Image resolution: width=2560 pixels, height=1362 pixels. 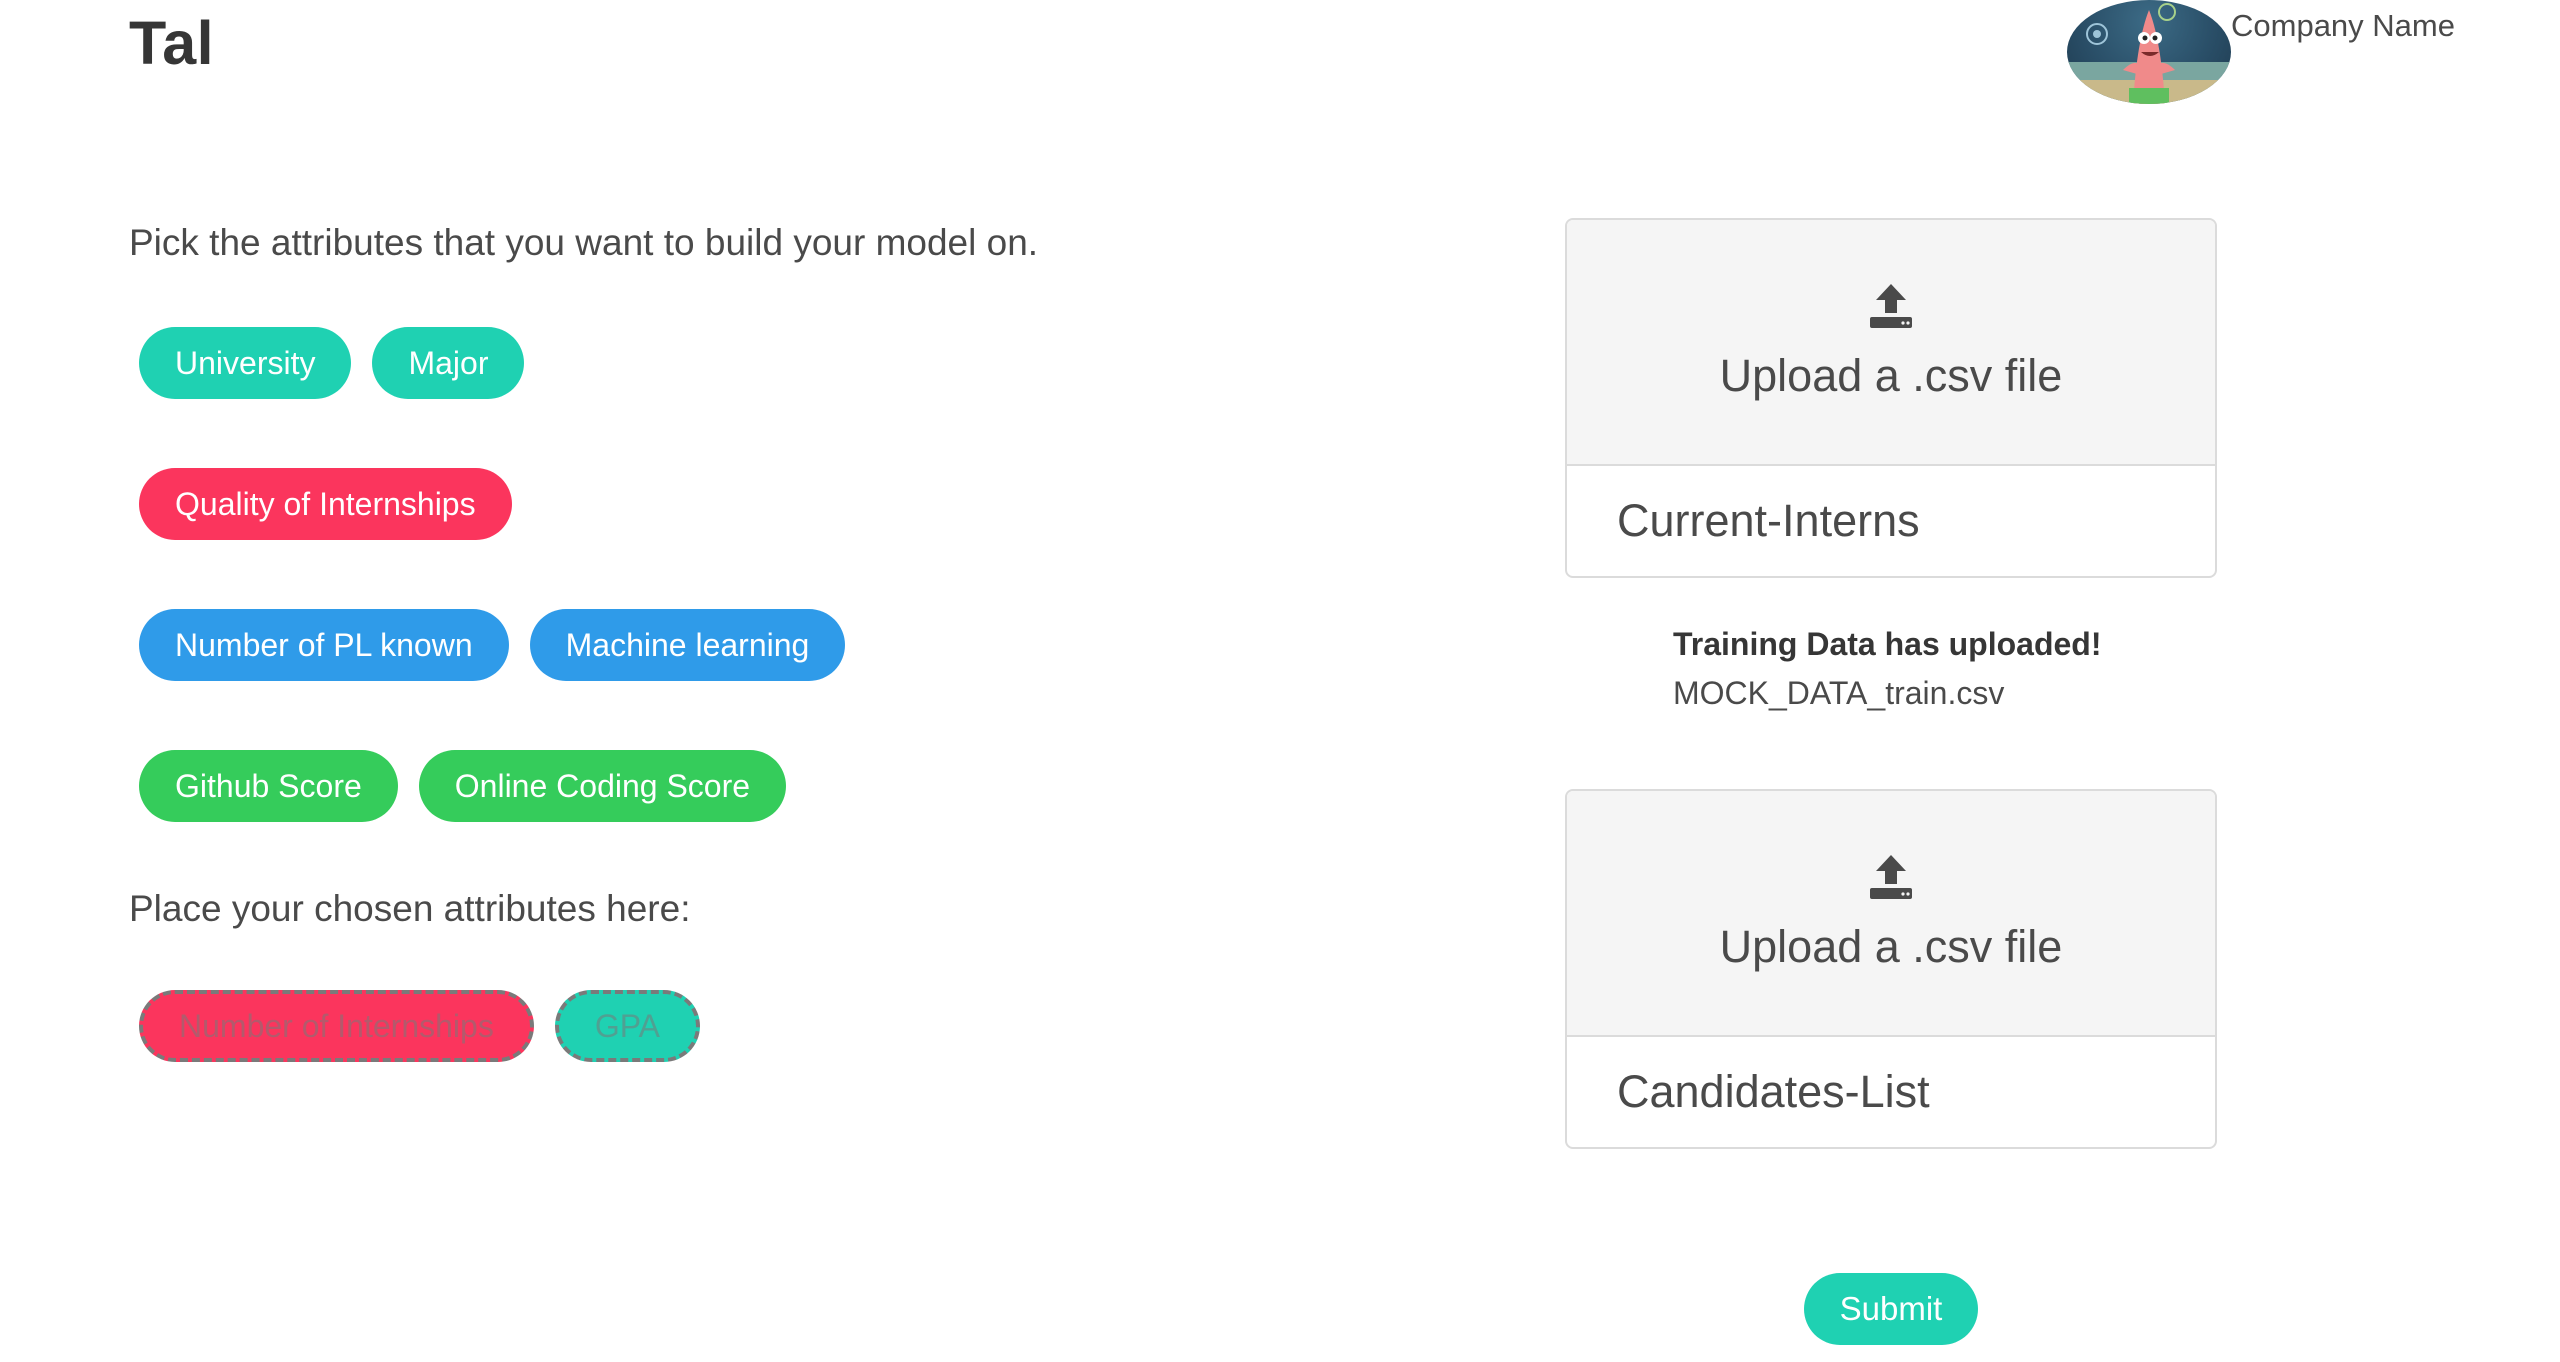 What do you see at coordinates (324, 645) in the screenshot?
I see `attribute-tag-number-of-pl-known: Number of PL known` at bounding box center [324, 645].